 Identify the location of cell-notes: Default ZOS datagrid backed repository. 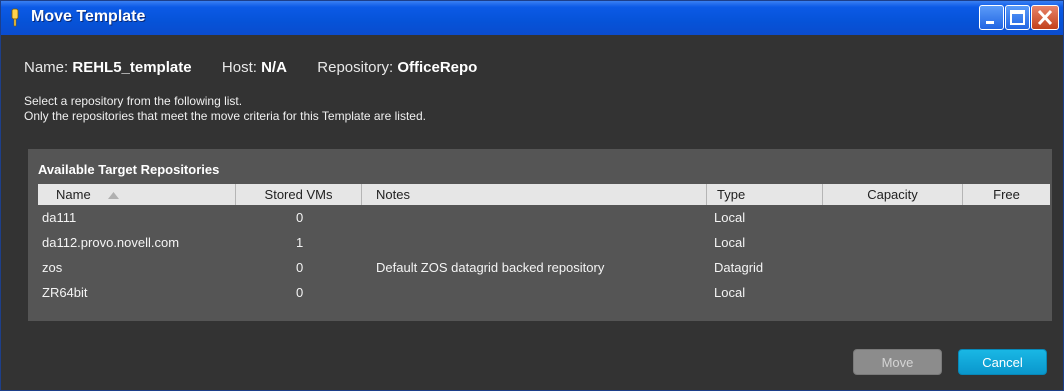
(490, 267).